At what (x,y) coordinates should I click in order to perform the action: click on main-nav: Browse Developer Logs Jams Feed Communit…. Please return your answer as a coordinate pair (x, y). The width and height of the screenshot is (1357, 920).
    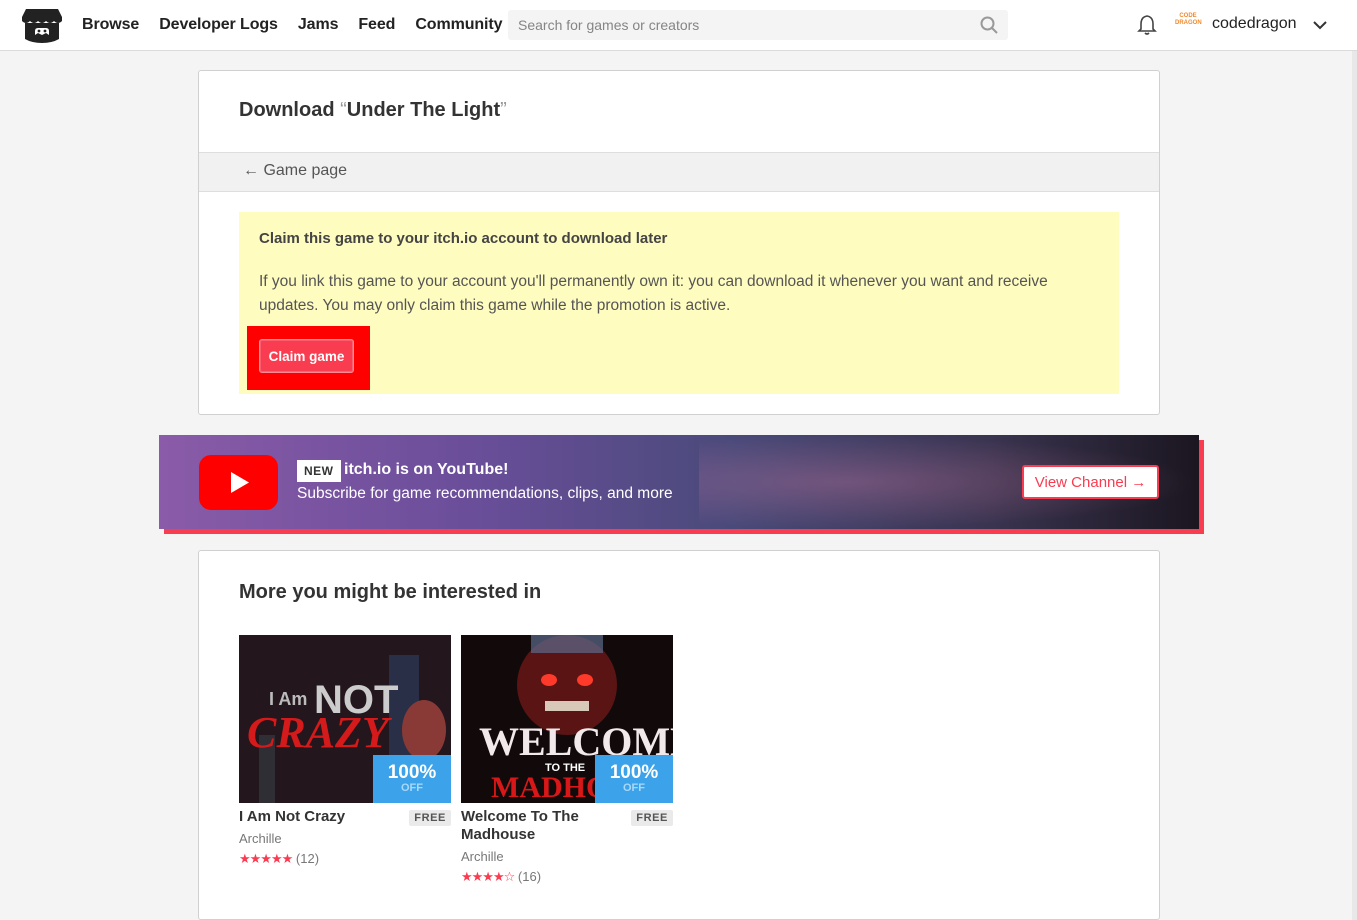
    Looking at the image, I should click on (302, 25).